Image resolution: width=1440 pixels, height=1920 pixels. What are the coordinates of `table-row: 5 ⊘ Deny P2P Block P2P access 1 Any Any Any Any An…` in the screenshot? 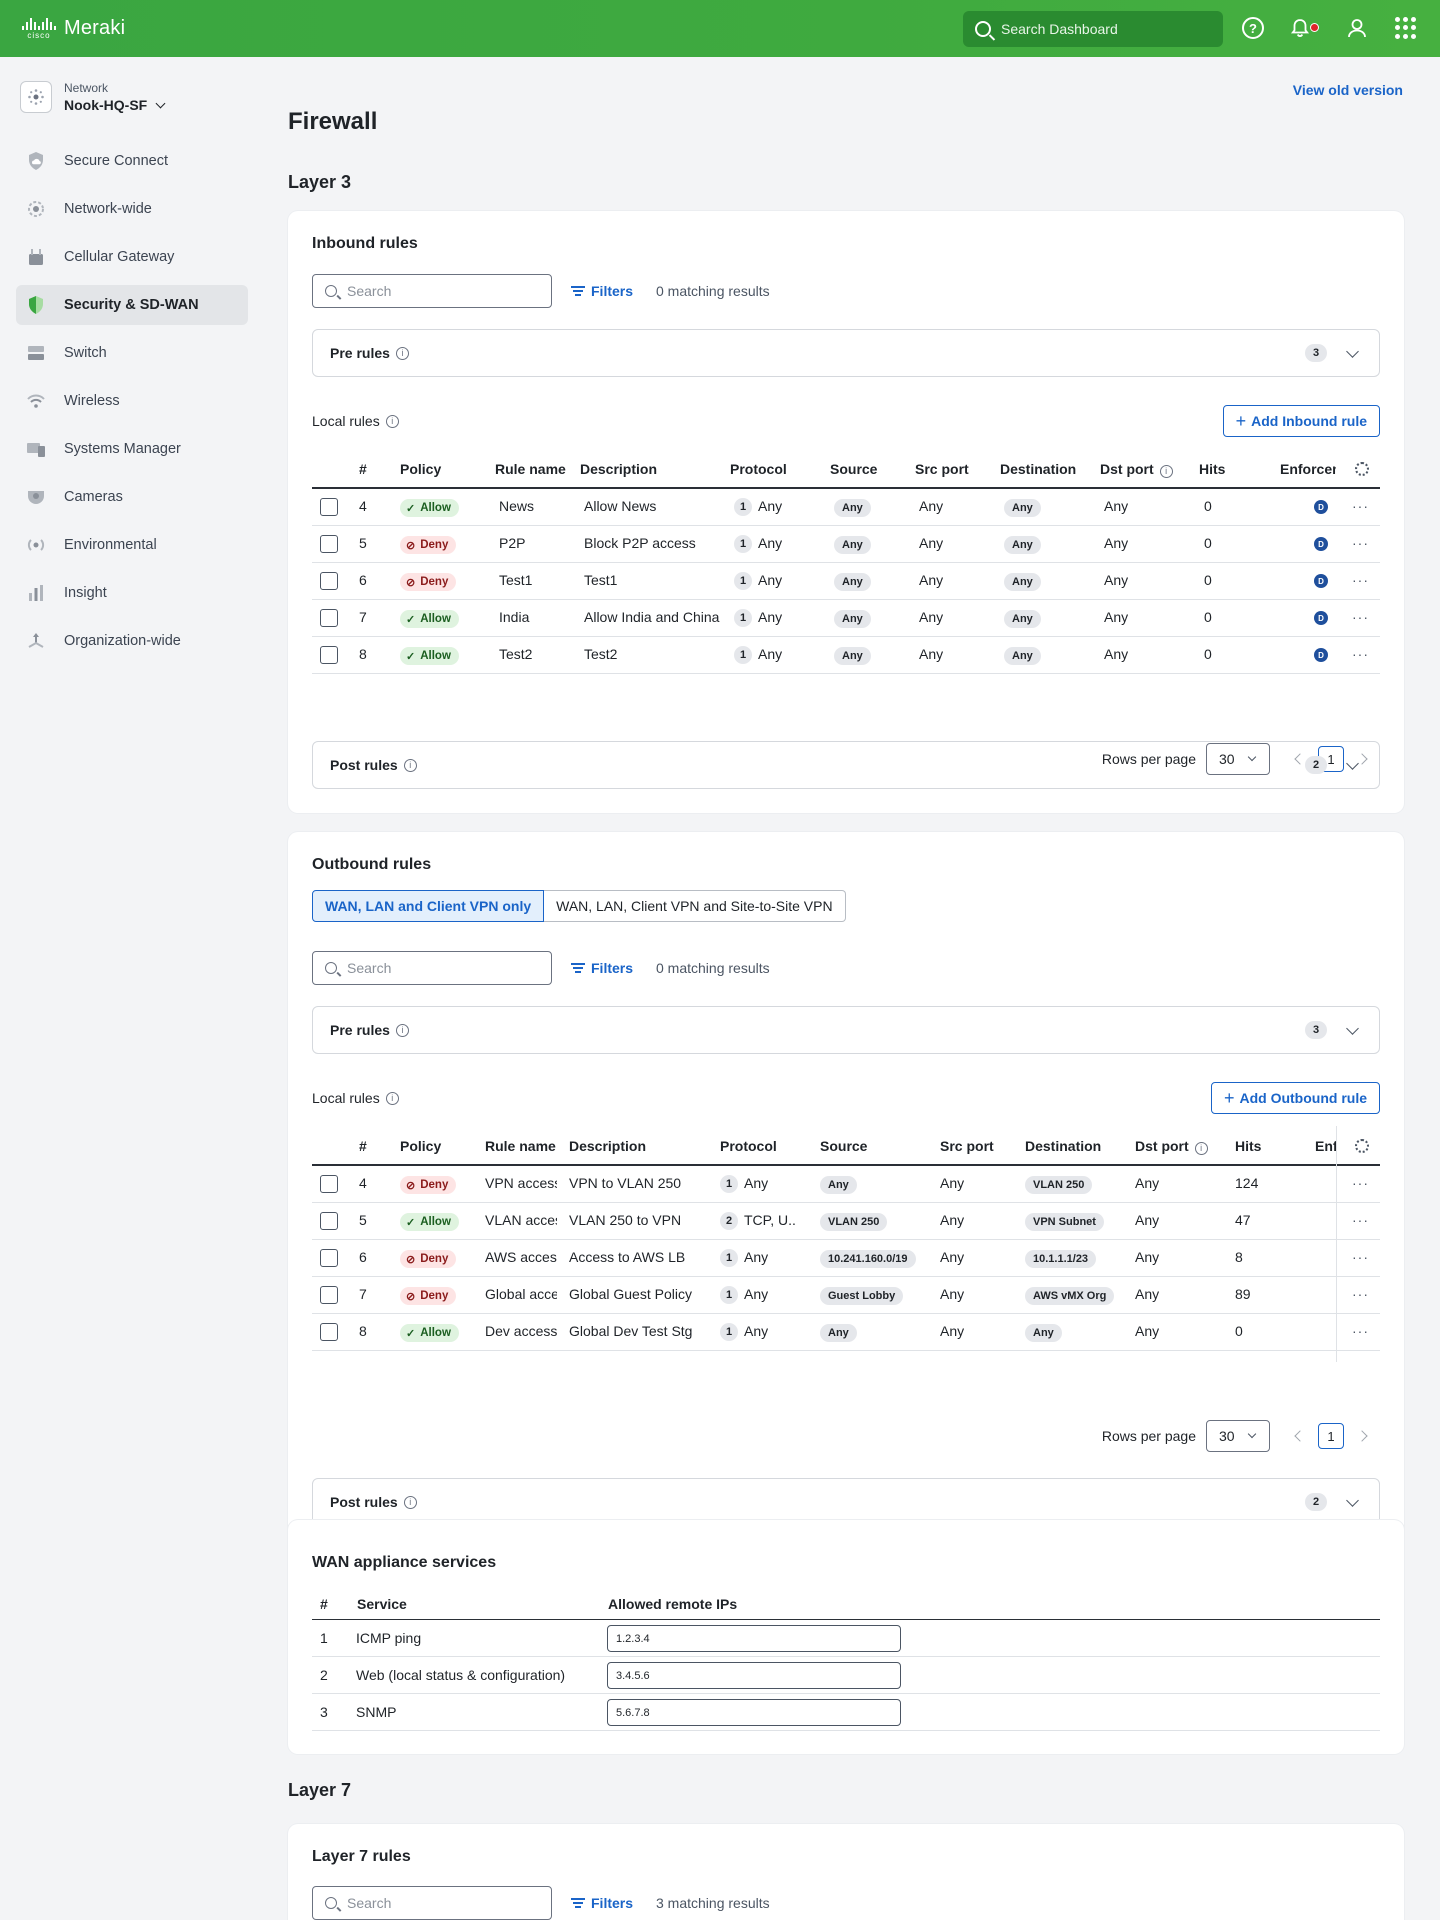 It's located at (846, 544).